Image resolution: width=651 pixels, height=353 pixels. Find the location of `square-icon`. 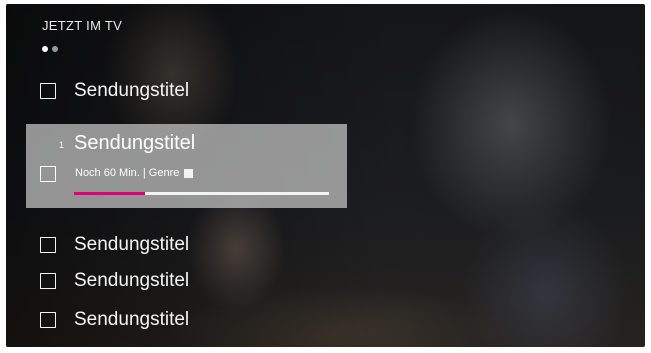

square-icon is located at coordinates (189, 173).